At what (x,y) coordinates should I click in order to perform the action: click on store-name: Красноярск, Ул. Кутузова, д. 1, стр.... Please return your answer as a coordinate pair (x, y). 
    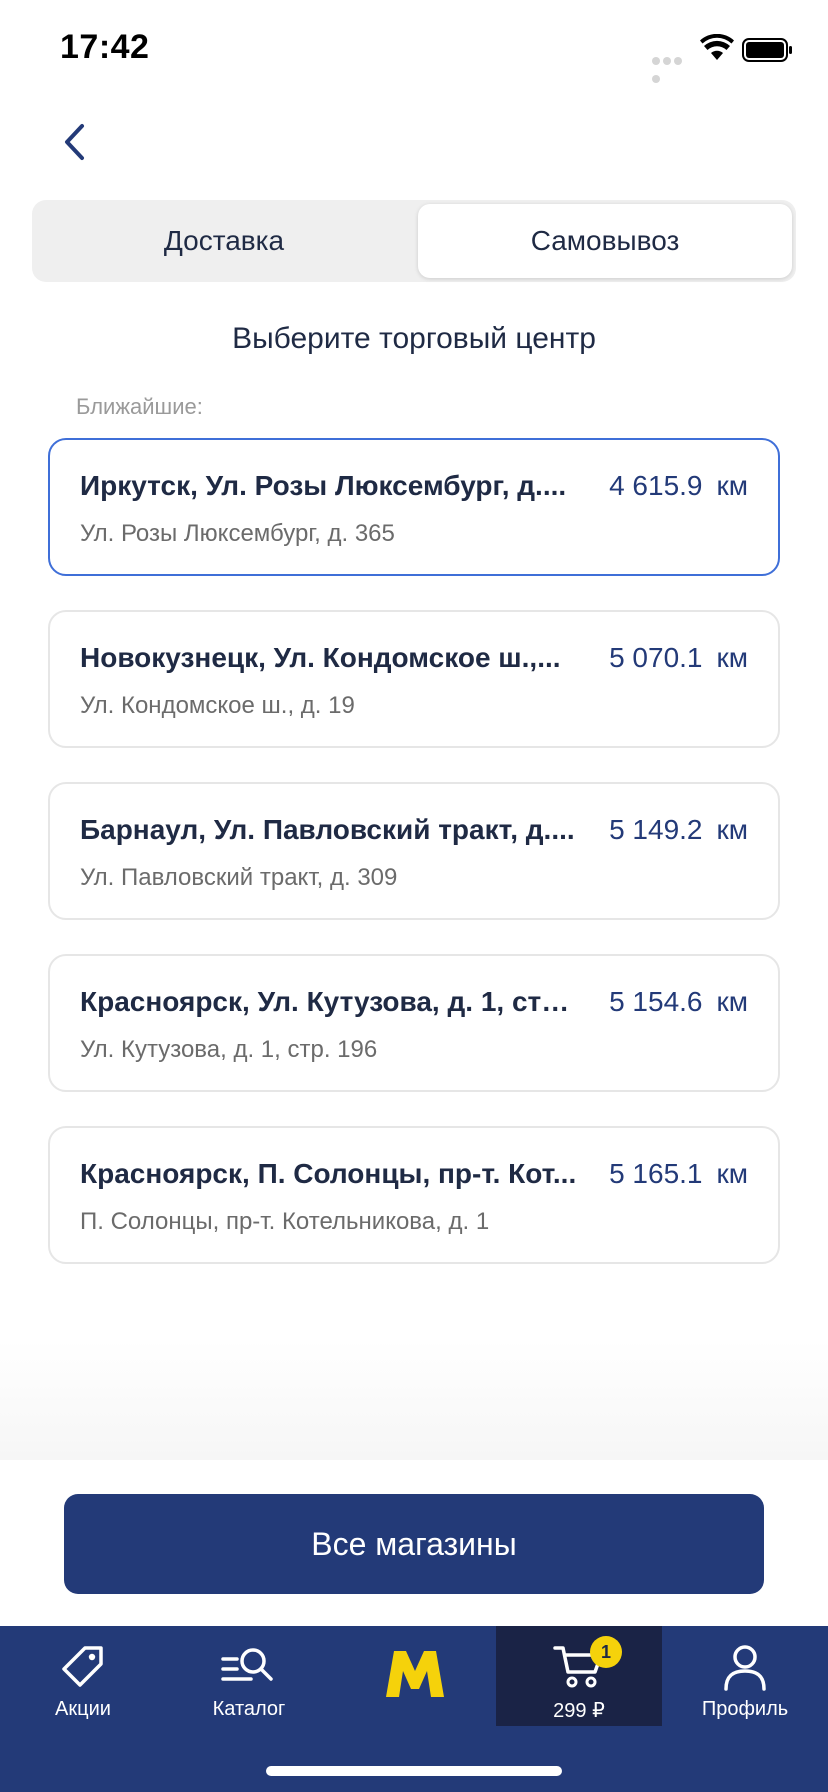
    Looking at the image, I should click on (330, 1001).